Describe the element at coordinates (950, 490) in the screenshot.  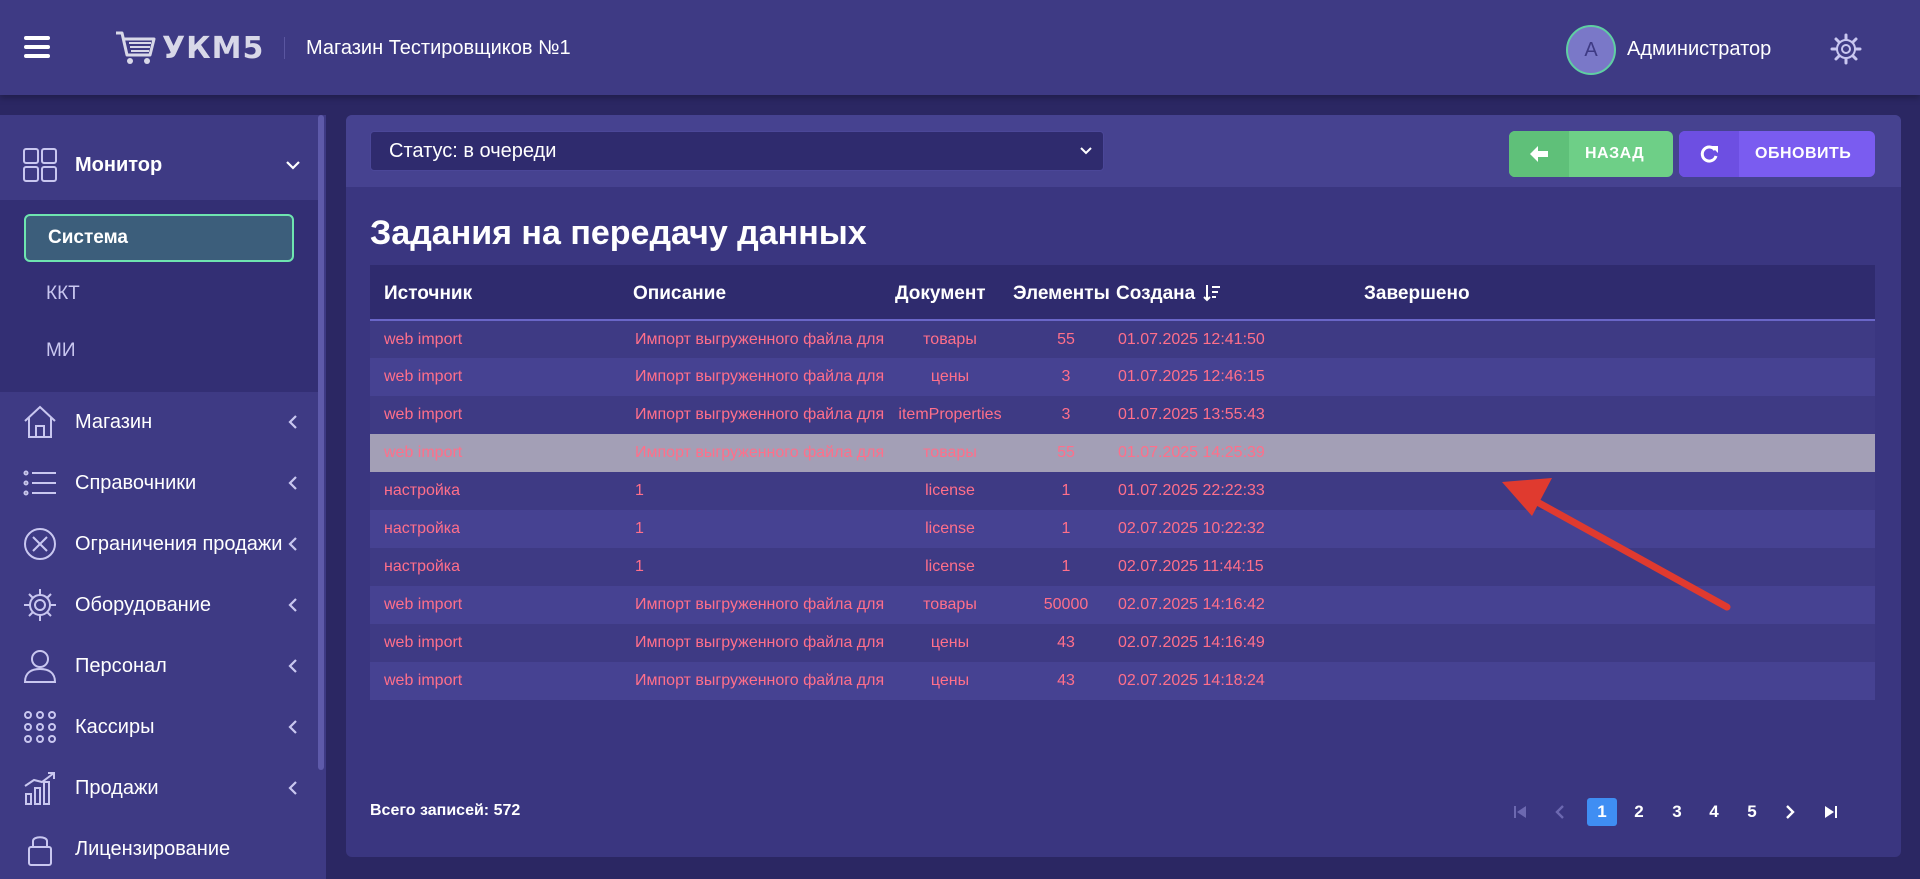
I see `cell-document: license` at that location.